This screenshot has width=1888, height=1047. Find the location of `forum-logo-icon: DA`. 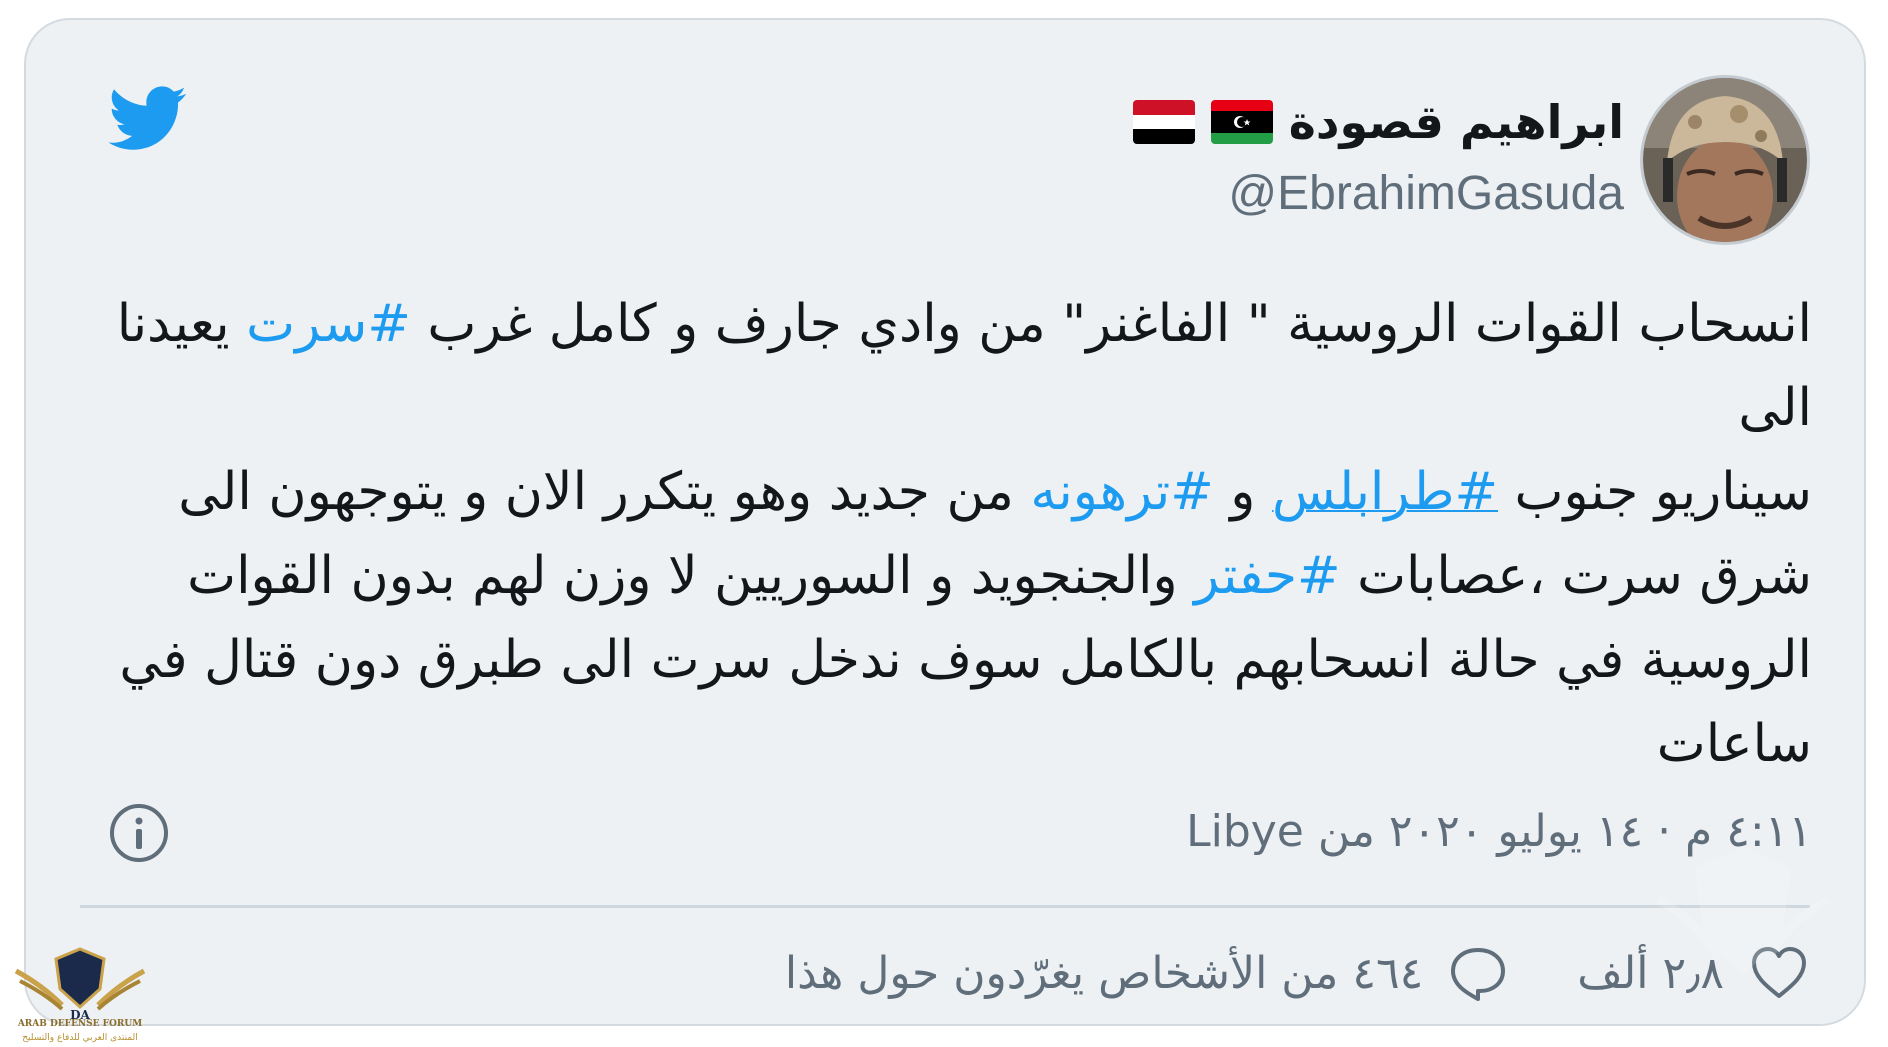

forum-logo-icon: DA is located at coordinates (80, 984).